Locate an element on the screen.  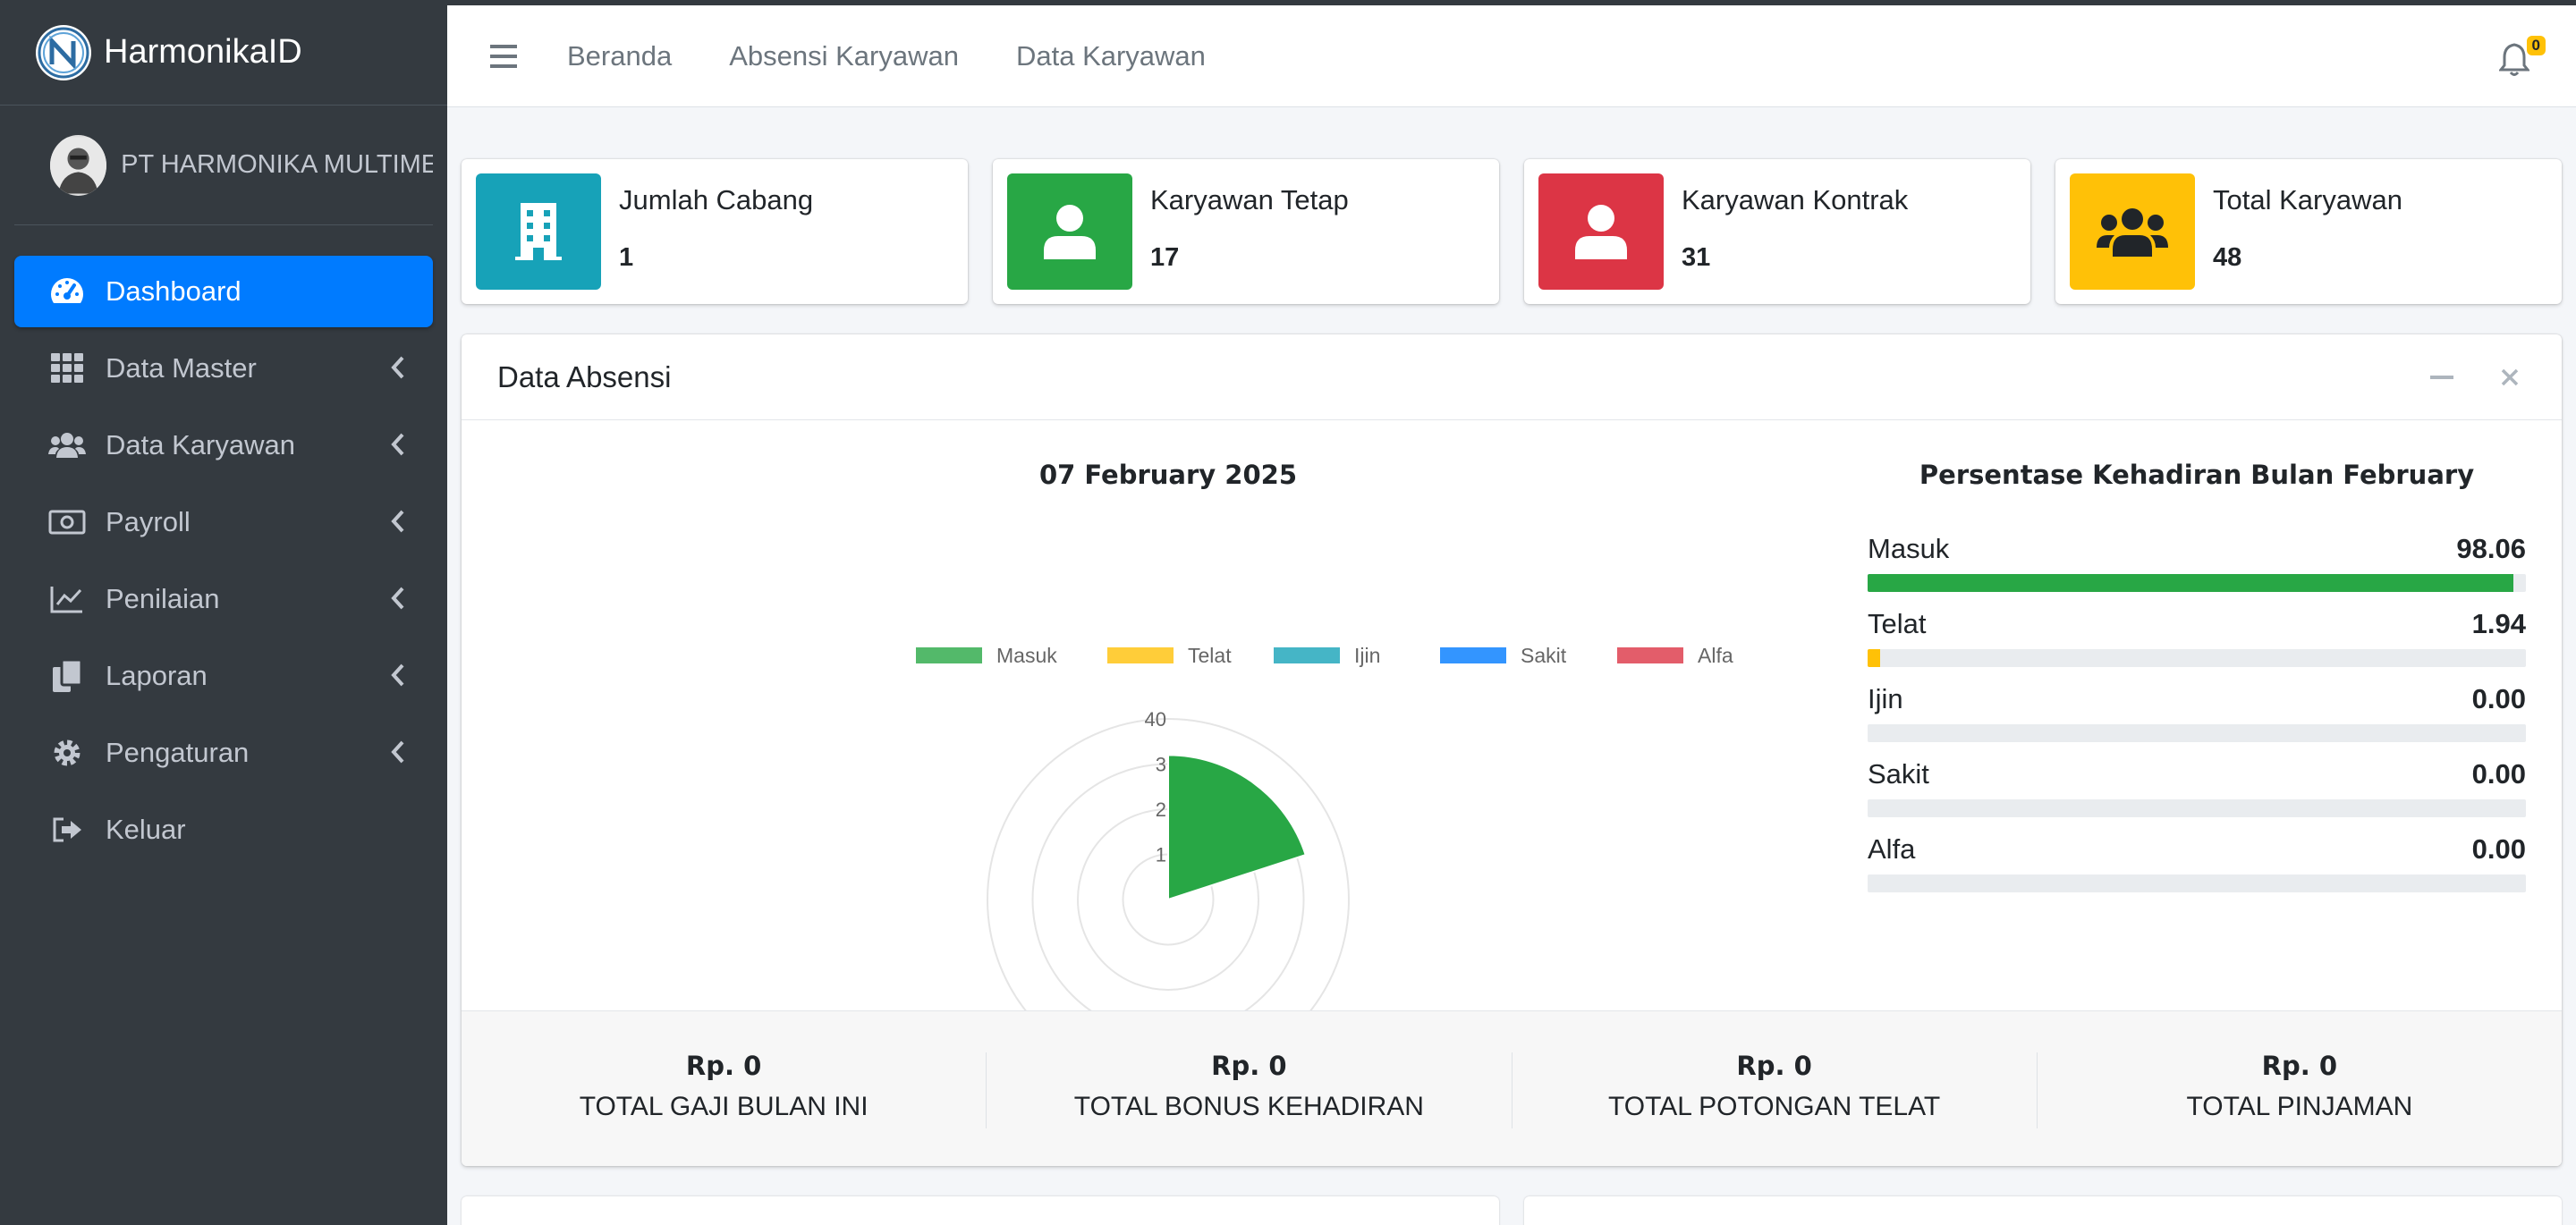
legend-label: Alfa is located at coordinates (1715, 655).